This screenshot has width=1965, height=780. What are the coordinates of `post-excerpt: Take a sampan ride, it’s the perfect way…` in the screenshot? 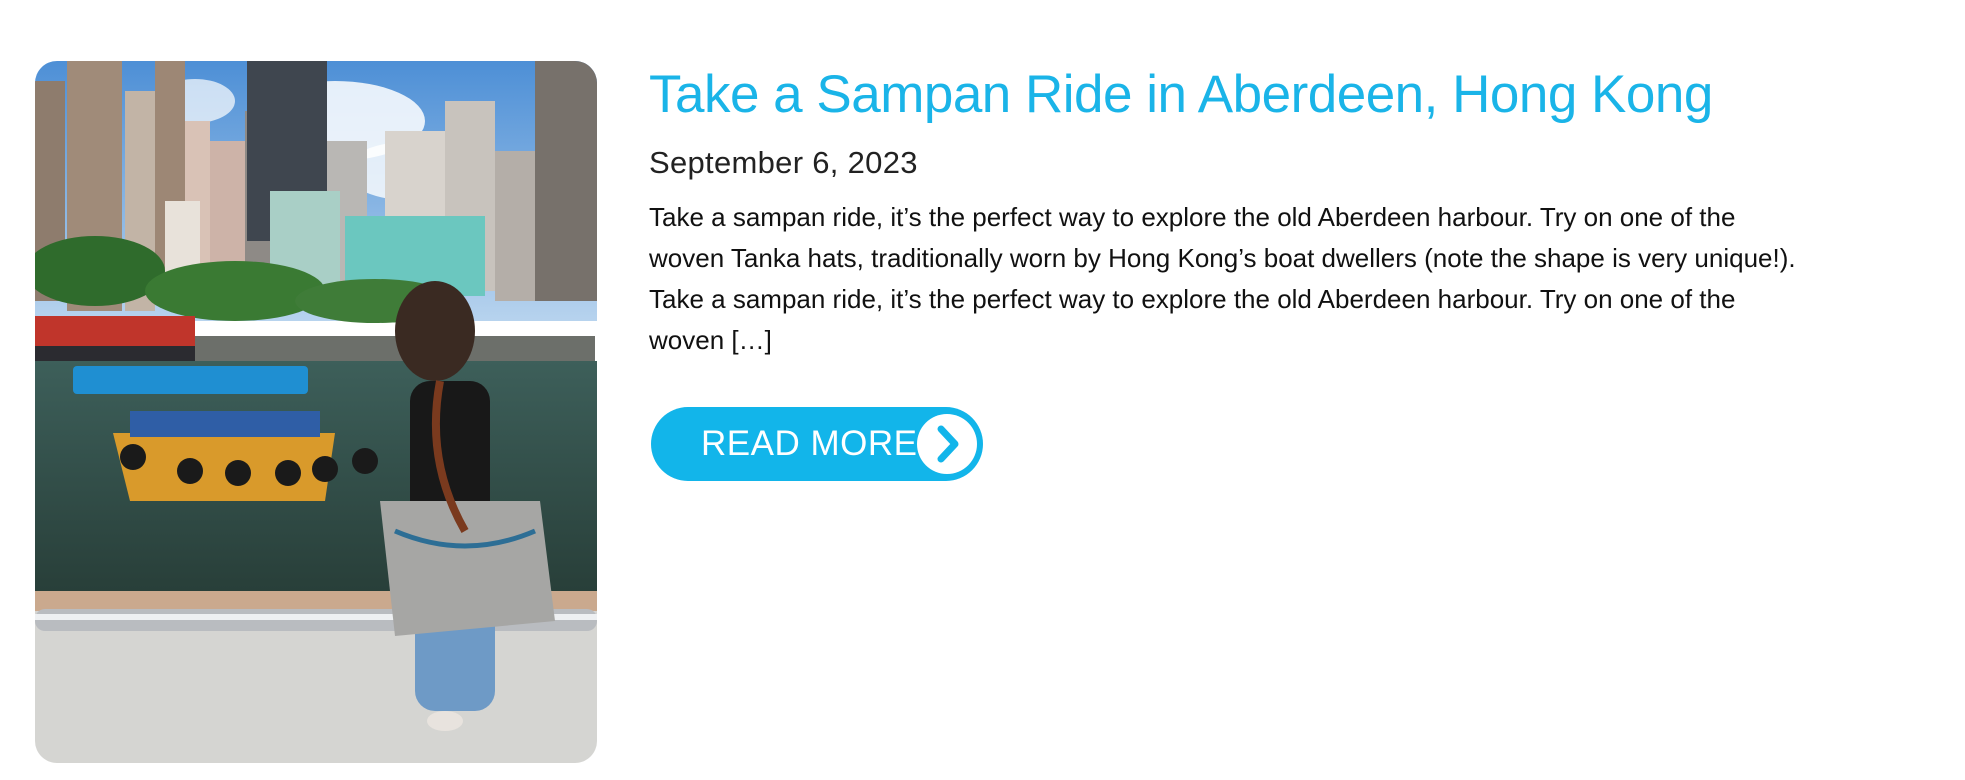 It's located at (1222, 278).